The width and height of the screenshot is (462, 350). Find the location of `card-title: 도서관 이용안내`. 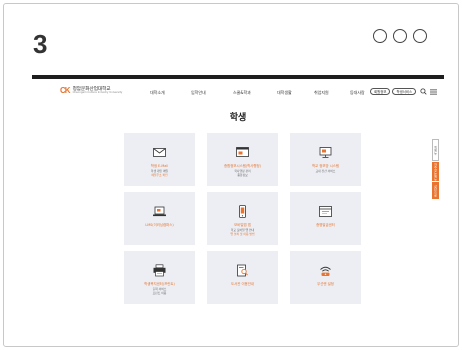

card-title: 도서관 이용안내 is located at coordinates (242, 284).